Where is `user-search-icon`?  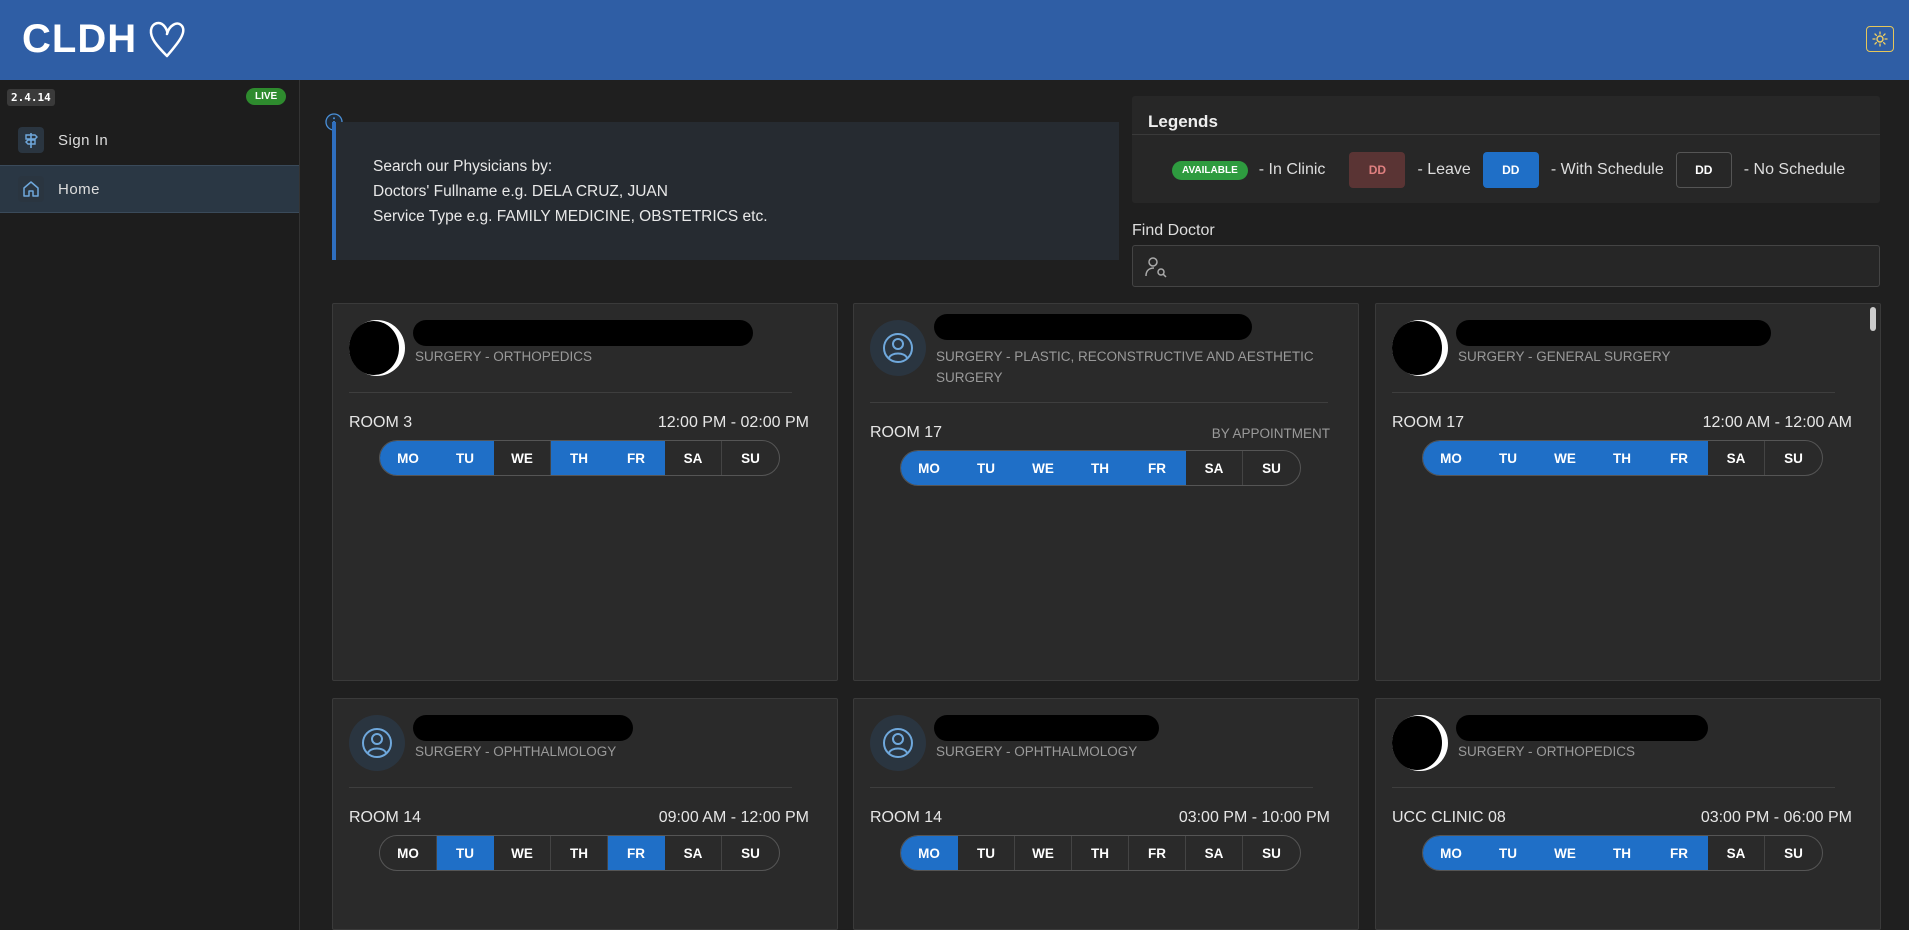
user-search-icon is located at coordinates (1156, 267).